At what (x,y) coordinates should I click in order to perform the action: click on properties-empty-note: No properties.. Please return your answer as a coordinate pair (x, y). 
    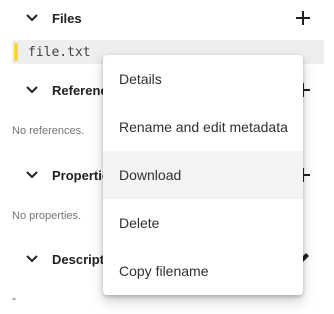
    Looking at the image, I should click on (47, 216).